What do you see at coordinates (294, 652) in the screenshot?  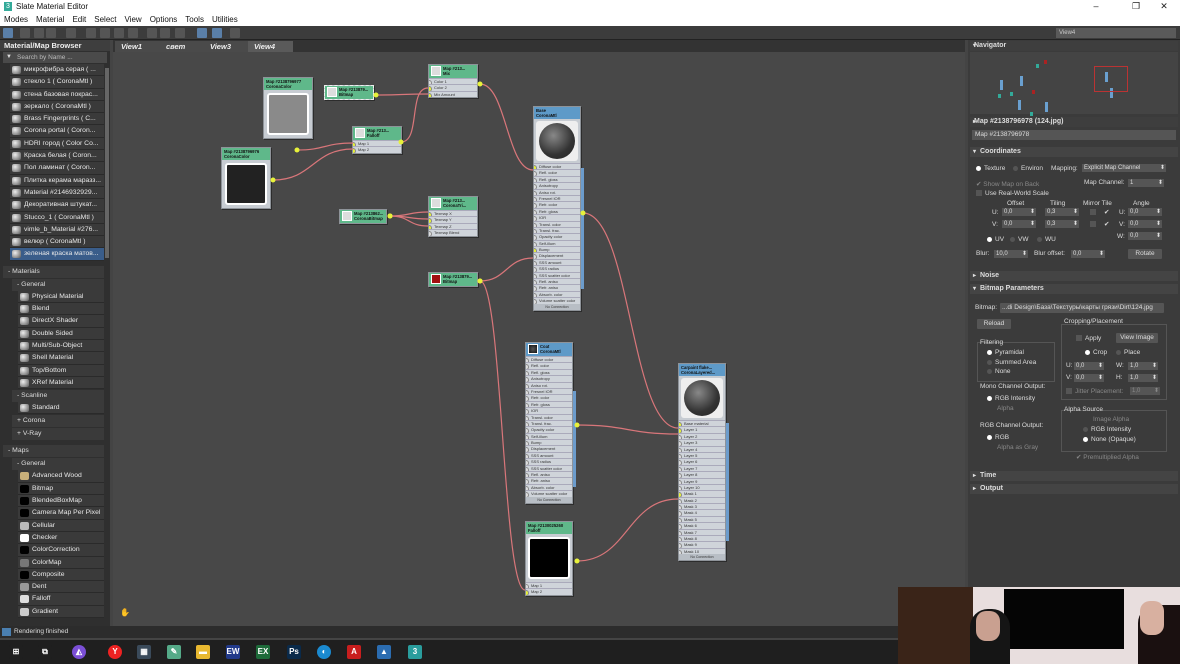 I see `photoshop-icon: Ps` at bounding box center [294, 652].